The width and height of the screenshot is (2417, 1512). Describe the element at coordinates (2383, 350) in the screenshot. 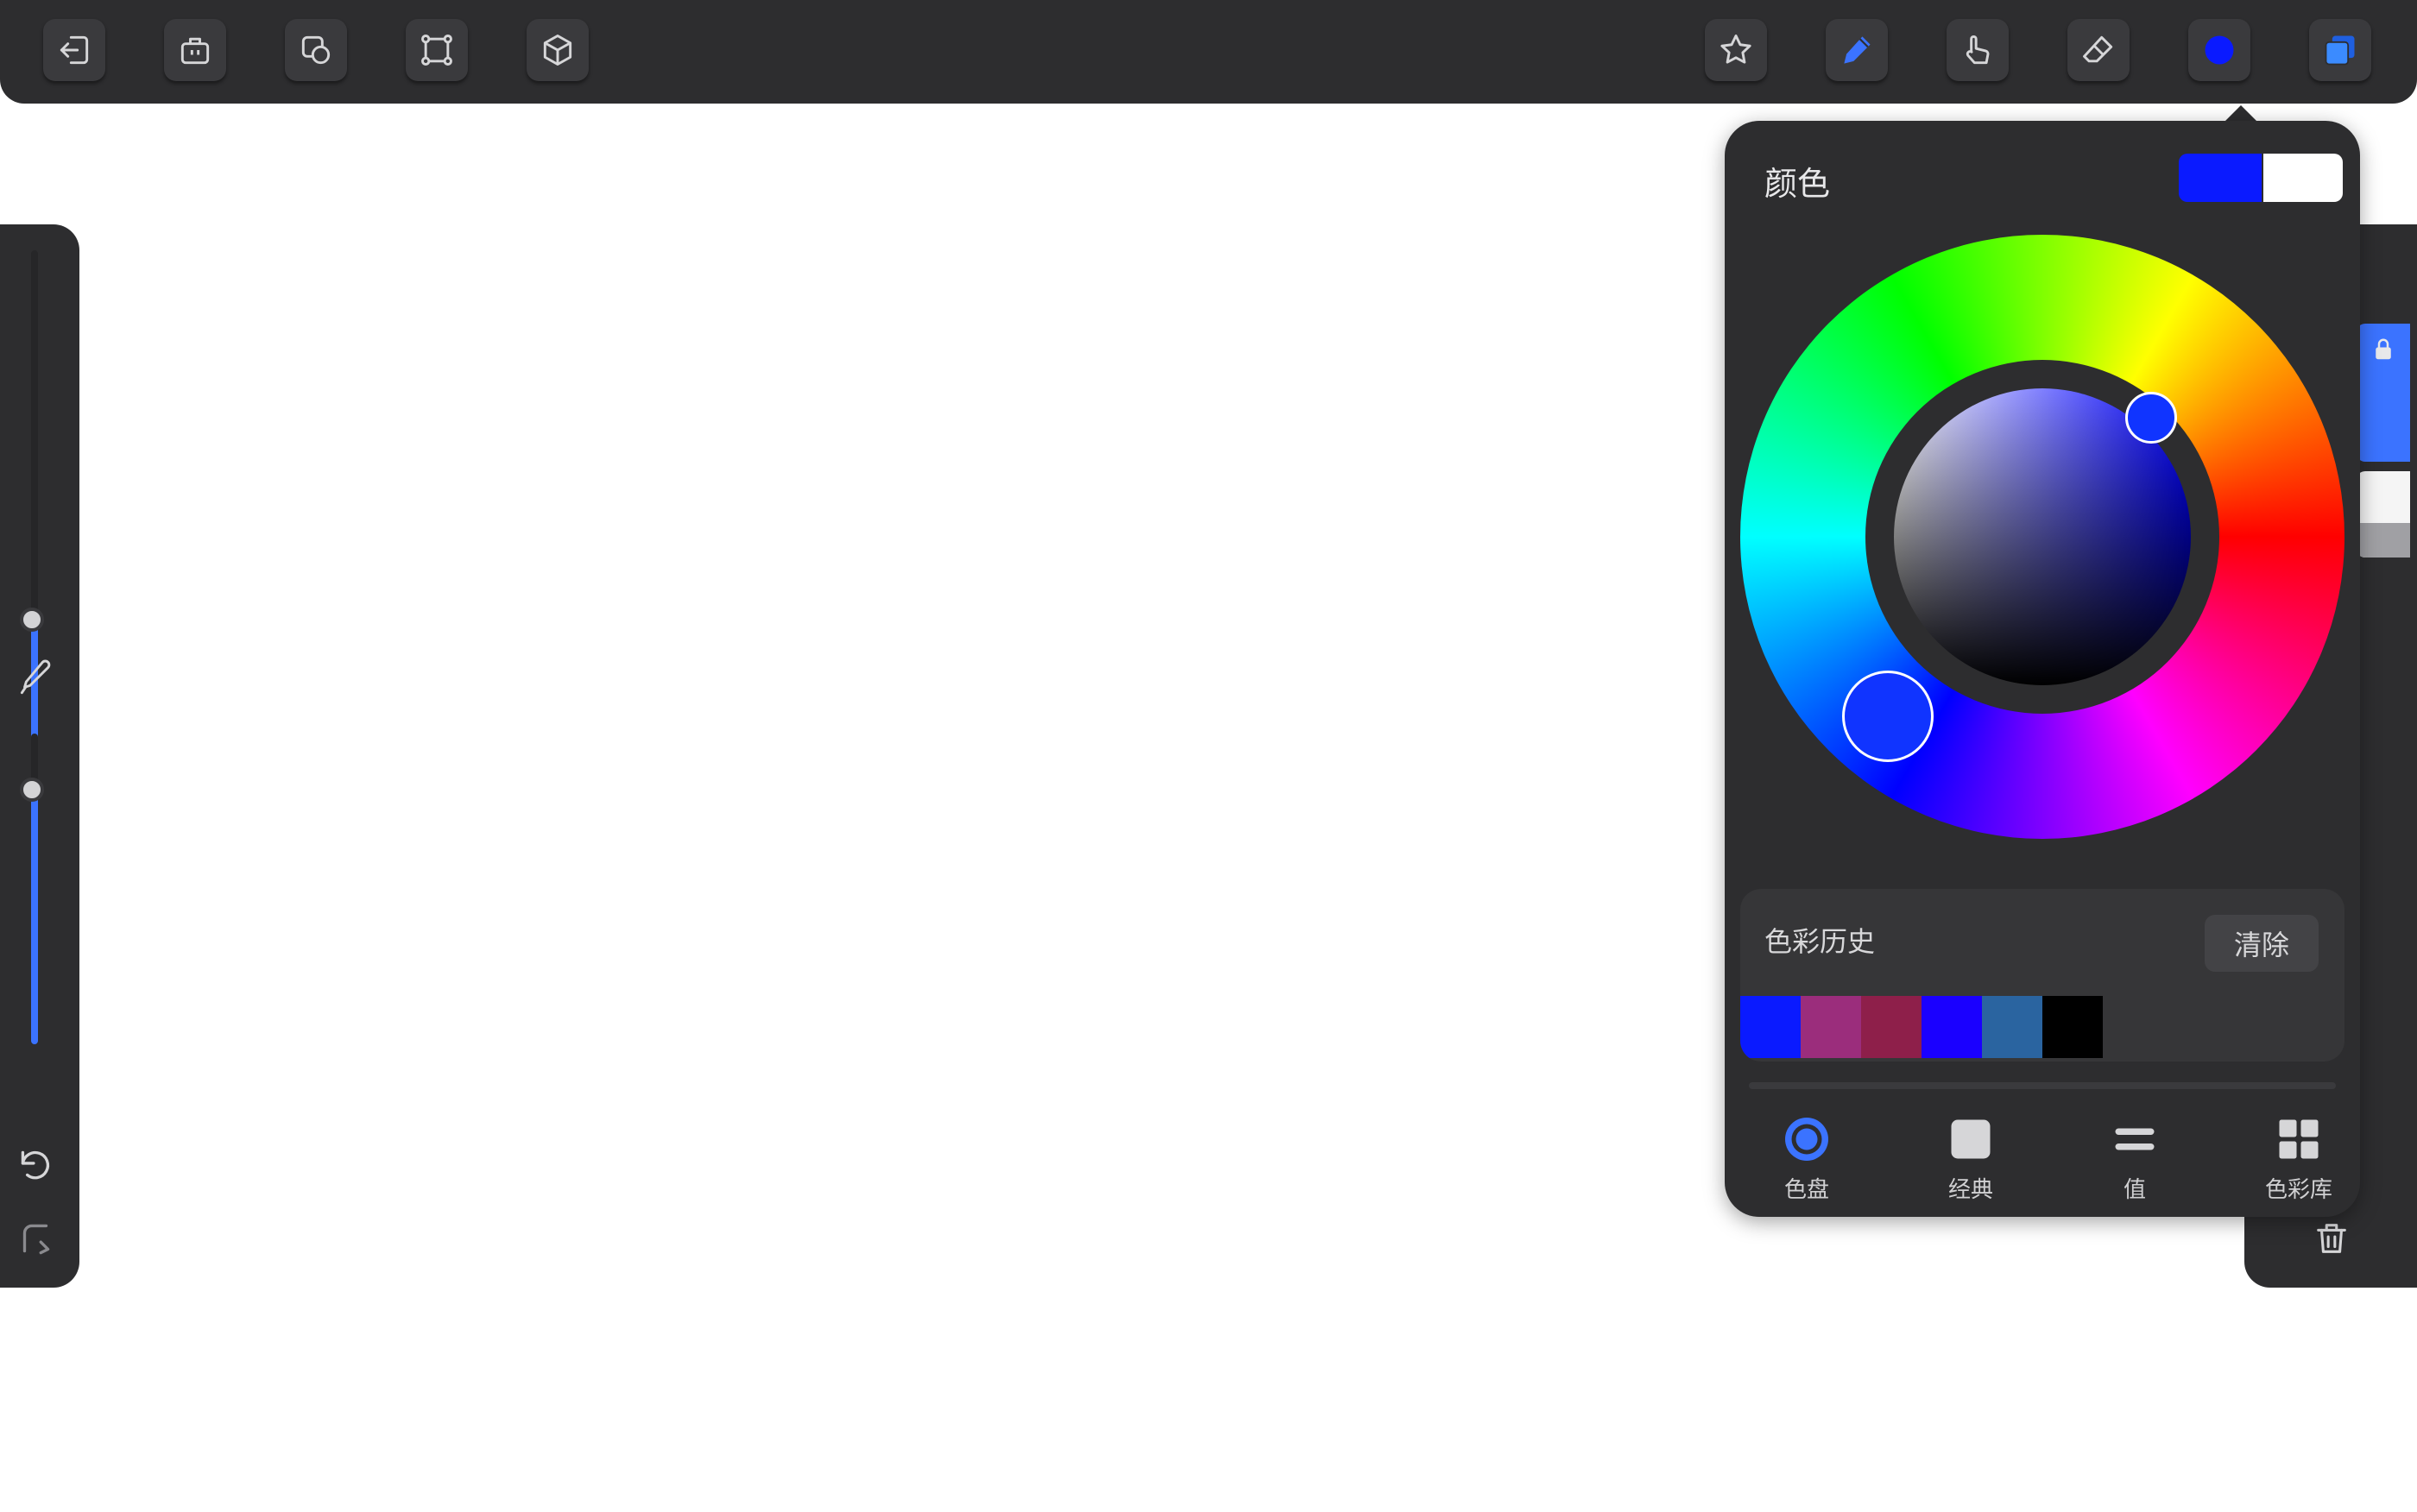

I see `lock-icon` at that location.